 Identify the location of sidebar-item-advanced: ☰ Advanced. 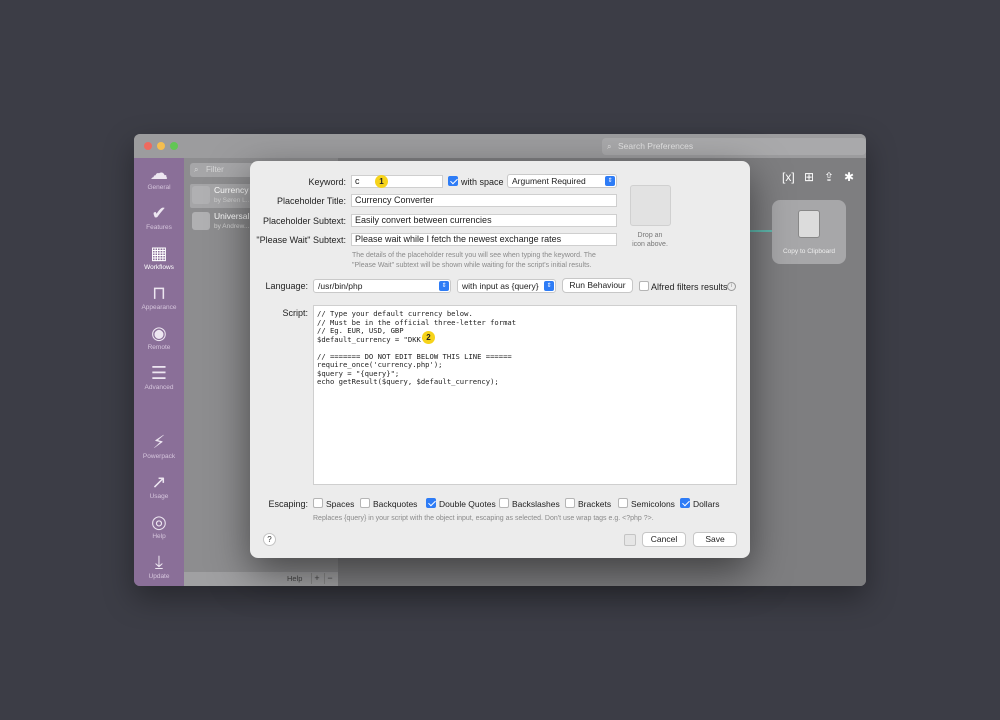
(159, 376).